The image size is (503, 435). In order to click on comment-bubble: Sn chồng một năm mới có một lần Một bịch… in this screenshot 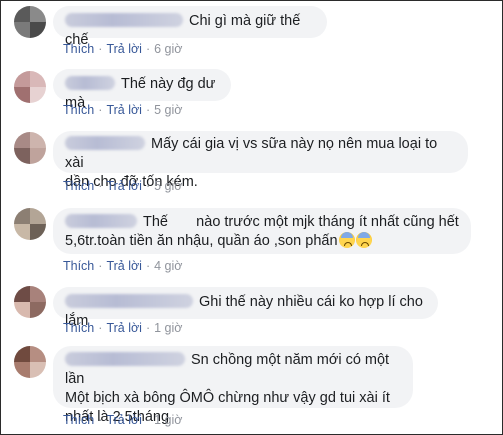, I will do `click(233, 385)`.